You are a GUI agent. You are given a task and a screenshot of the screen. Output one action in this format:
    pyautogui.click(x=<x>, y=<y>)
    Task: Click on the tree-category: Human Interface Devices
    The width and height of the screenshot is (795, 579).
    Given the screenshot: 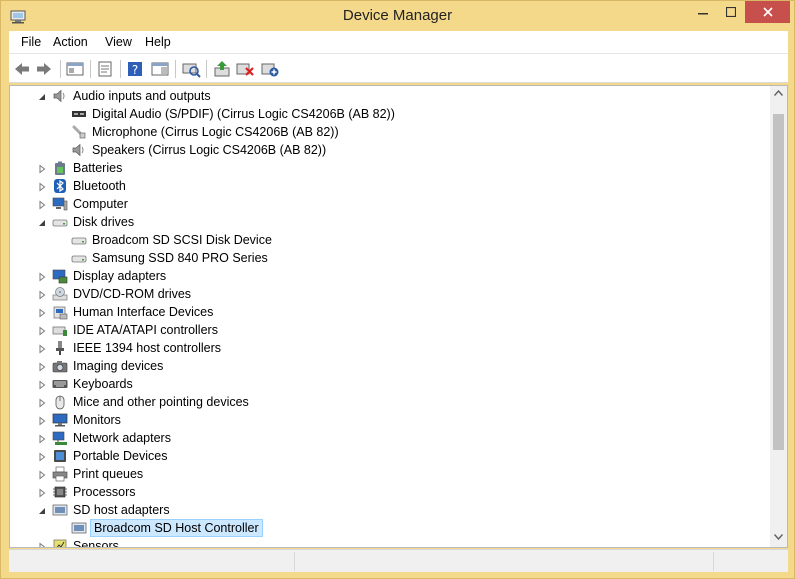 What is the action you would take?
    pyautogui.click(x=390, y=312)
    